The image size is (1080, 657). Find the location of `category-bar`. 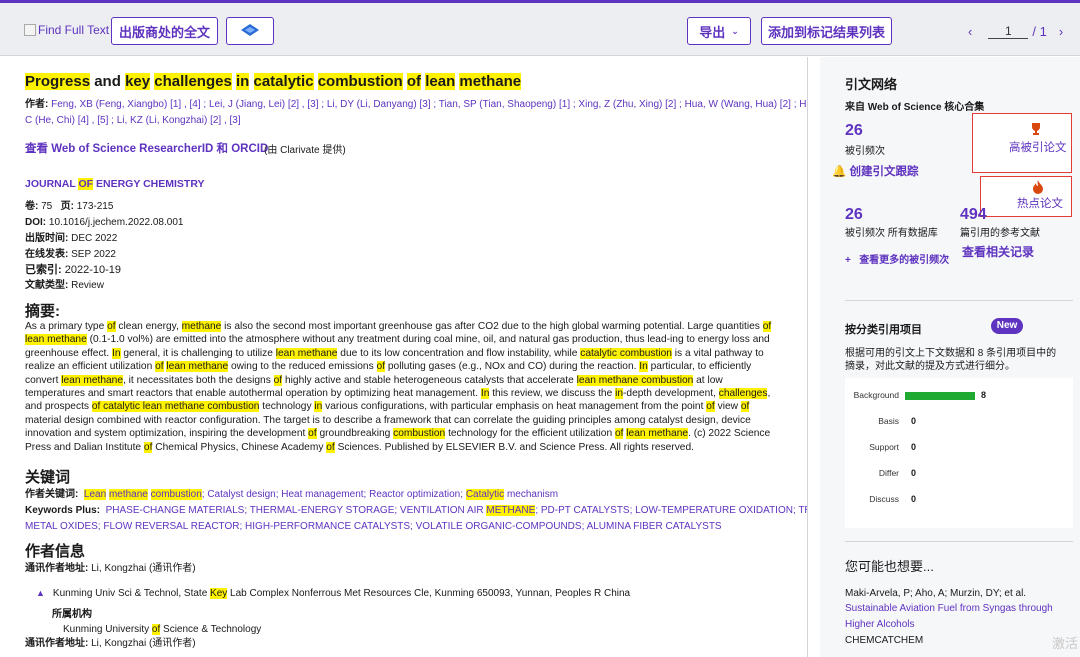

category-bar is located at coordinates (940, 396).